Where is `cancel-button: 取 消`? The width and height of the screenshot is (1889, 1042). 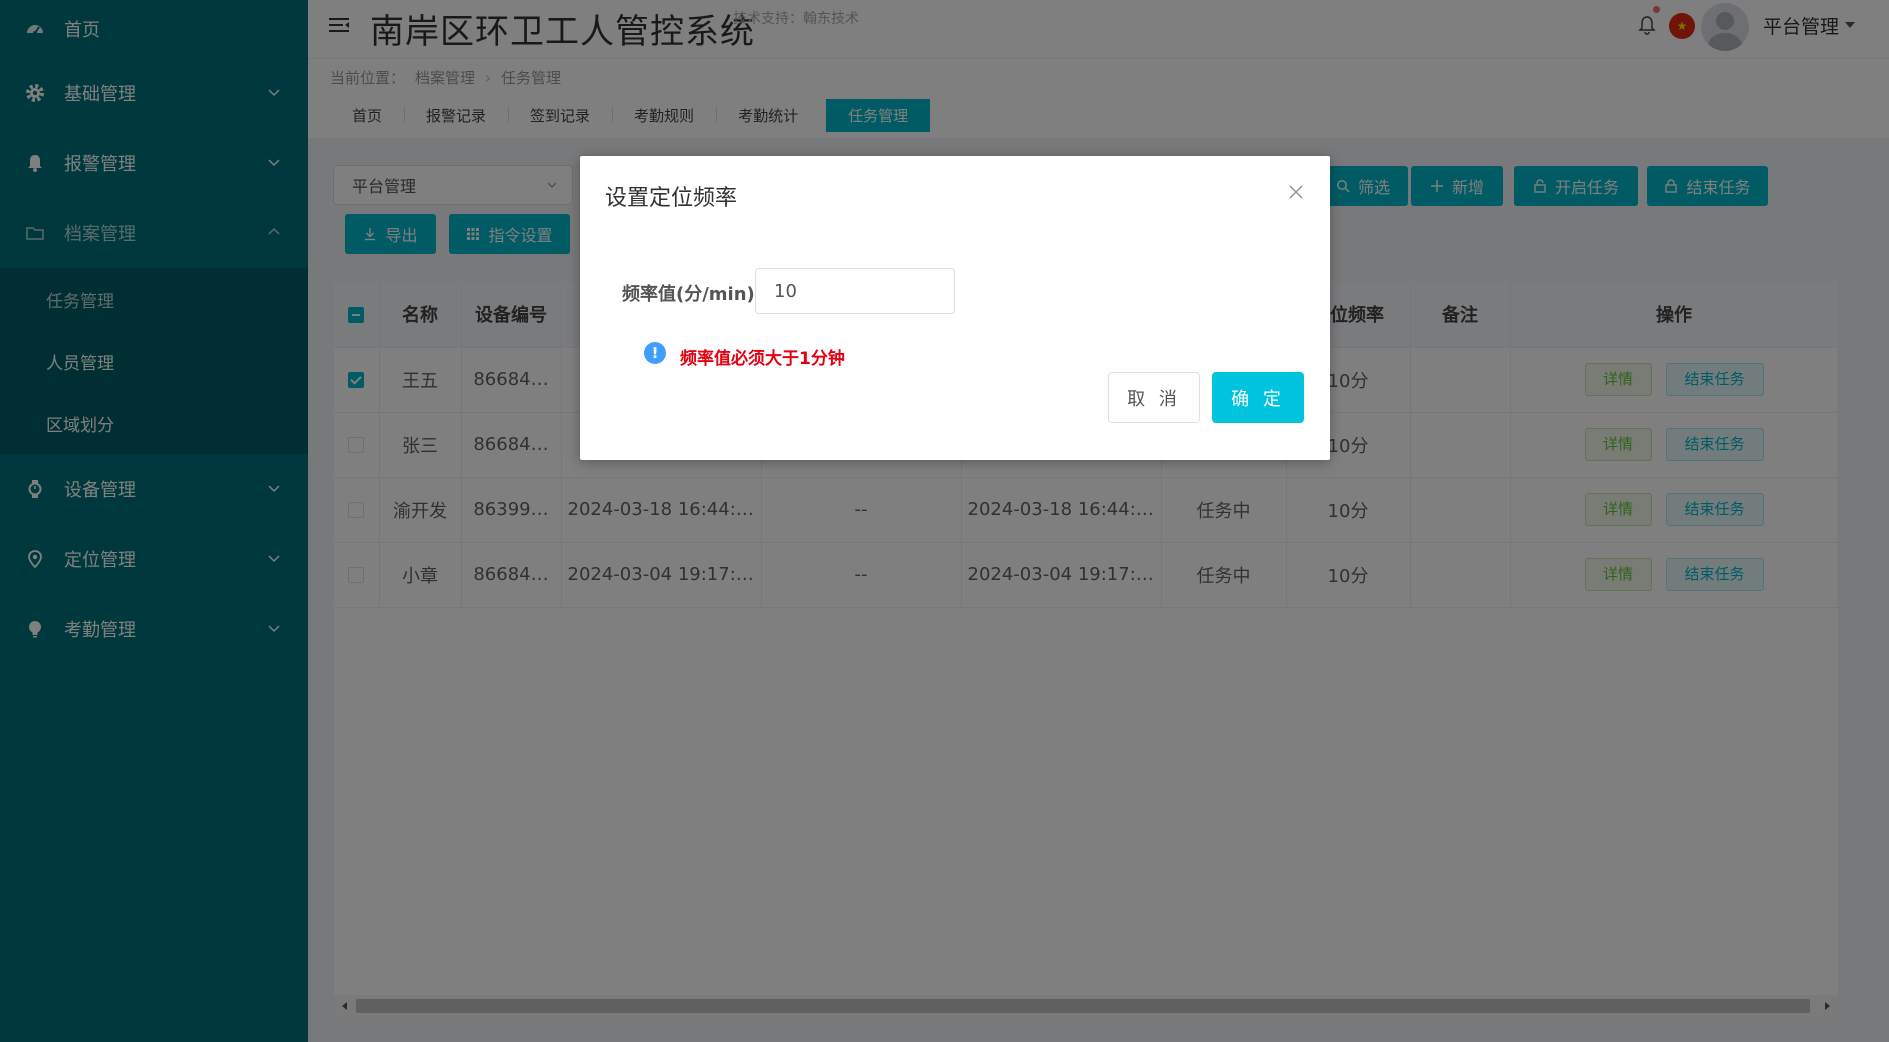
cancel-button: 取 消 is located at coordinates (1154, 397).